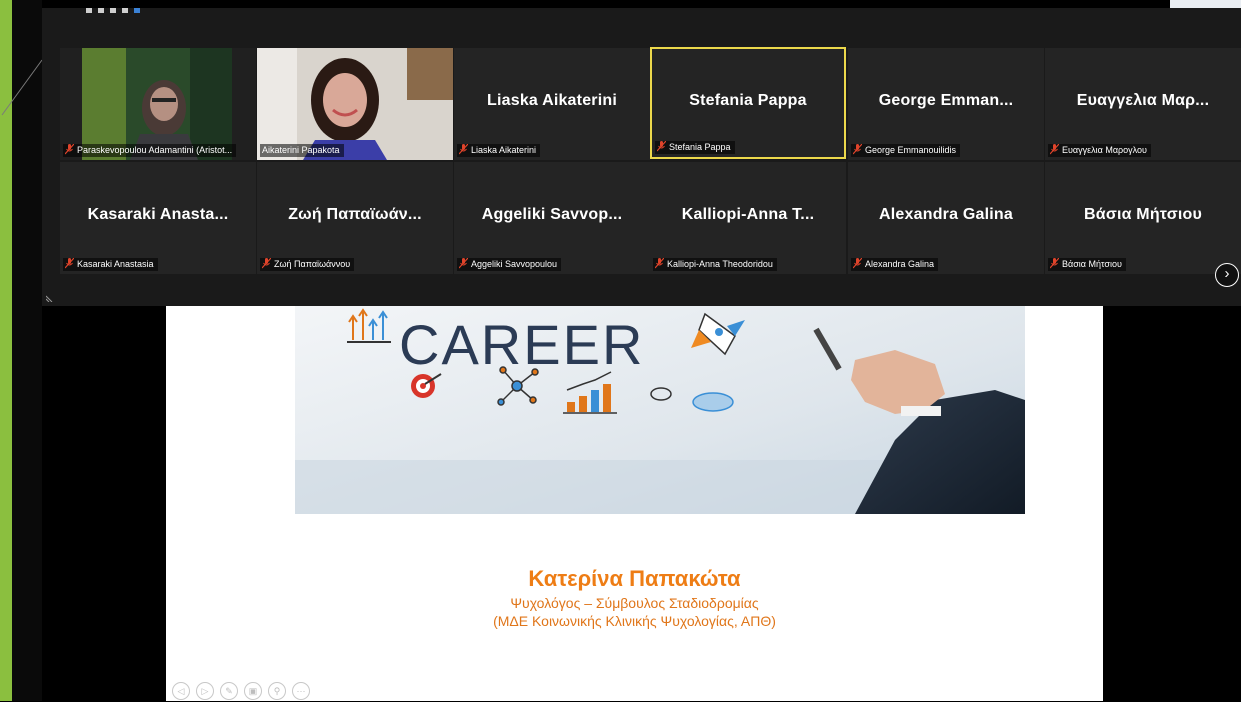  I want to click on participant-tile: Ευαγγελια Μαρ... Ευαγγελια Μαρογλου, so click(1143, 104).